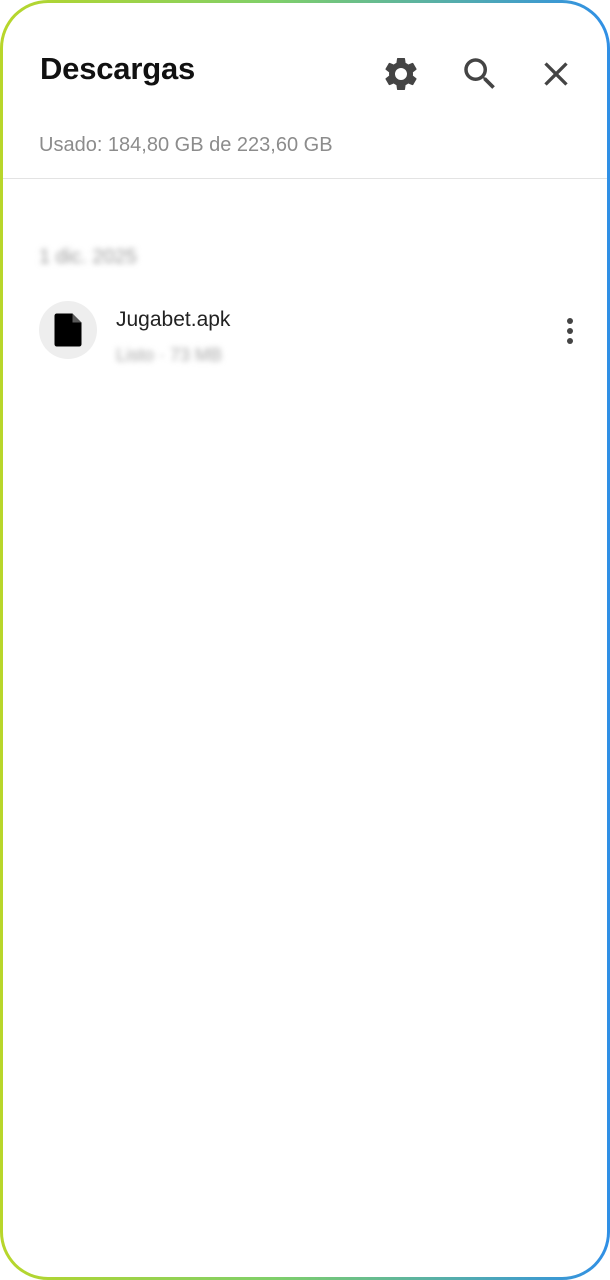  I want to click on date-group-header: 1 dic. 2025, so click(88, 257).